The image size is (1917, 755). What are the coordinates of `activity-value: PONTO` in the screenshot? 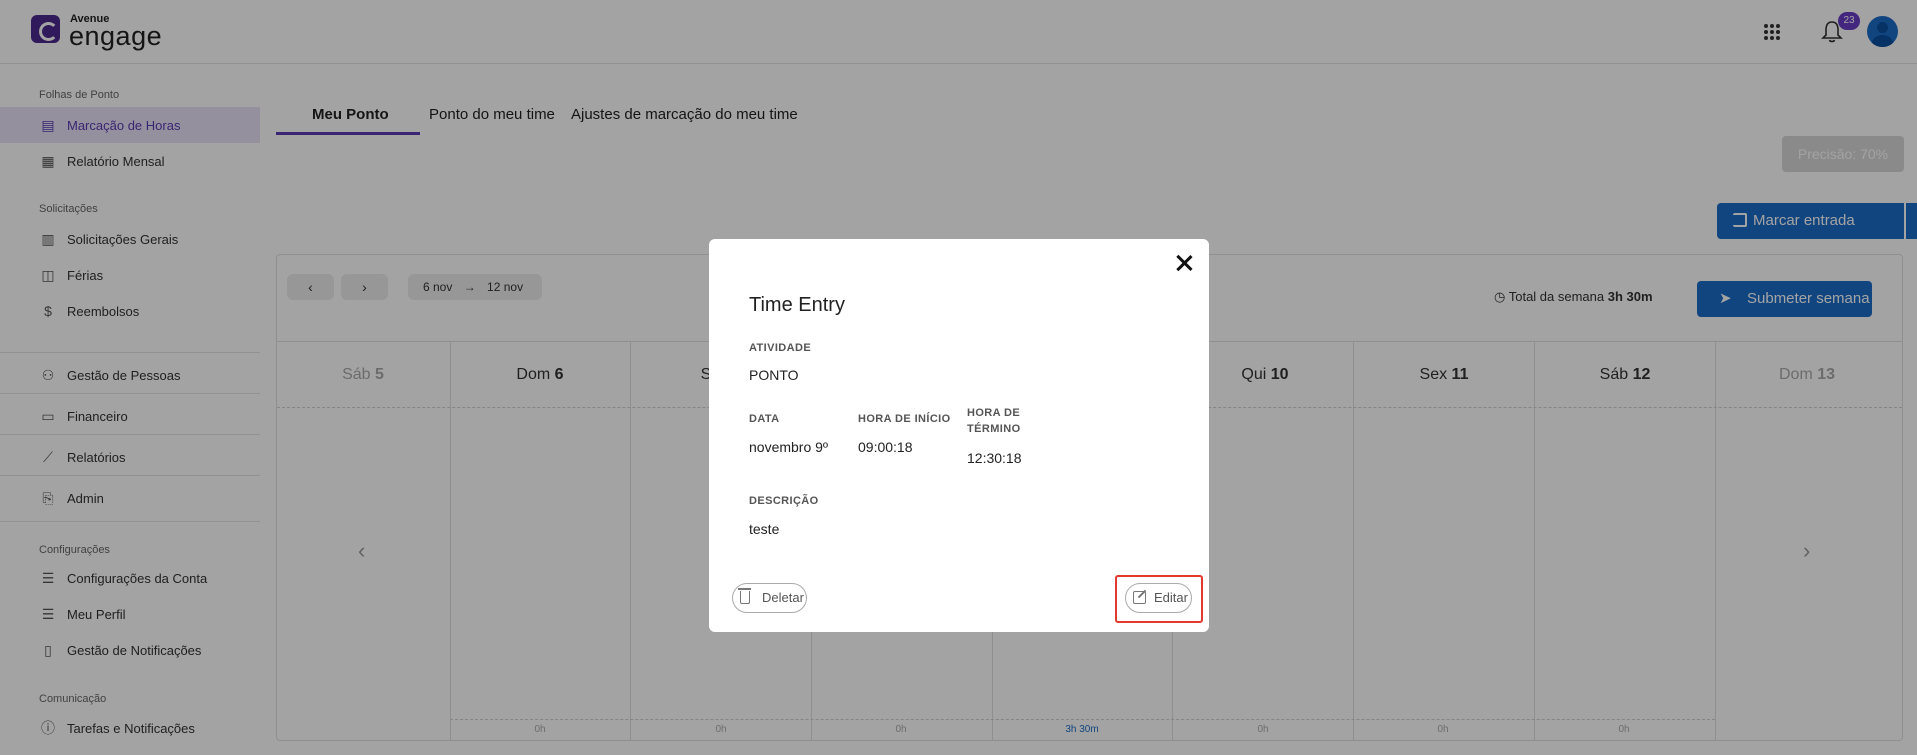 It's located at (774, 375).